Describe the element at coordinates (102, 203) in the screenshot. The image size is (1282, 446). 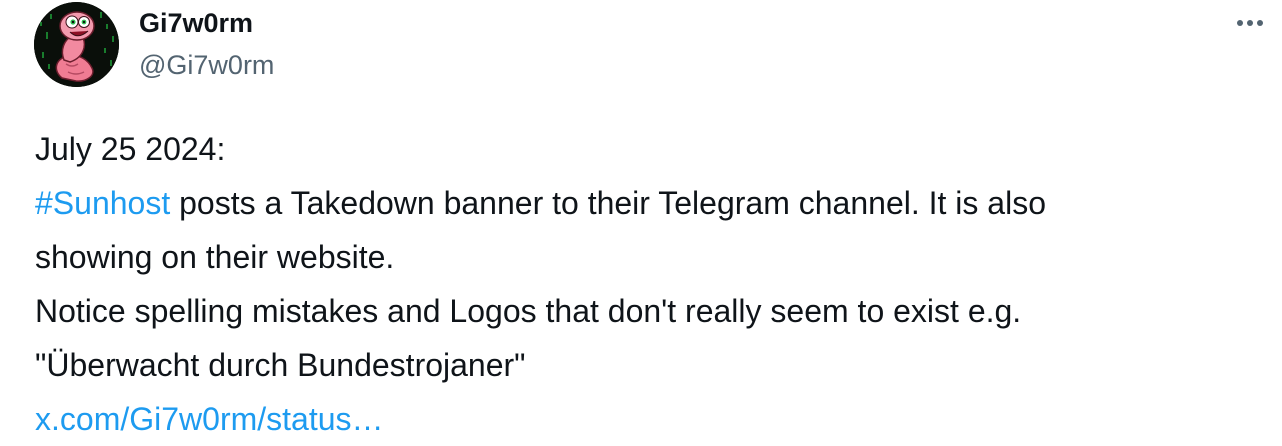
I see `hashtag-link: #Sunhost` at that location.